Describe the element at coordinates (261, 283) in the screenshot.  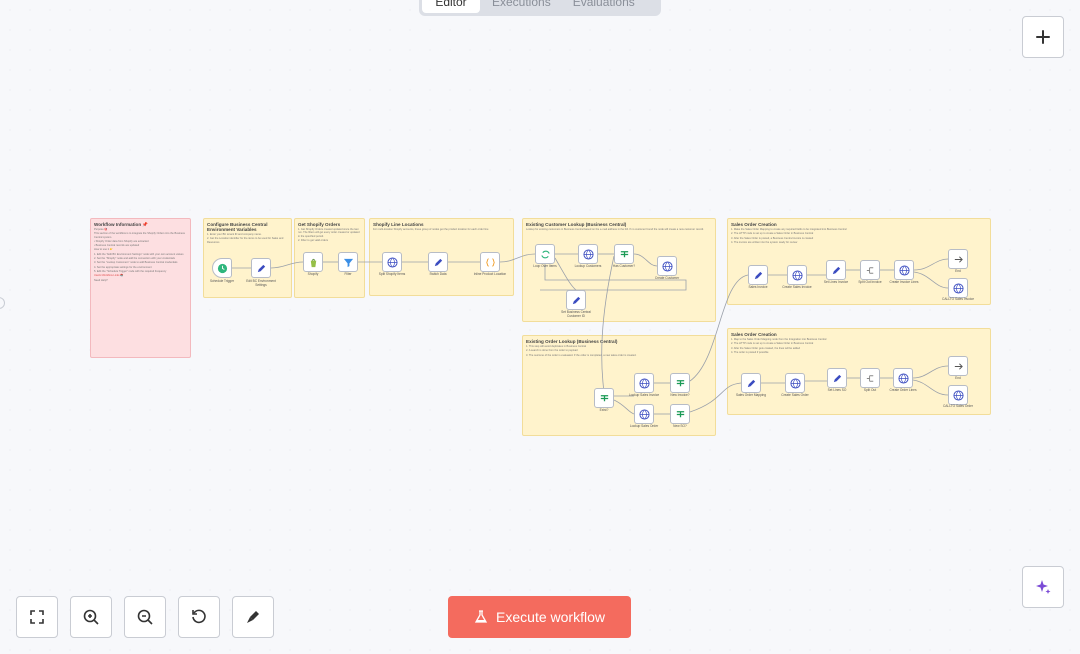
I see `node-label: Edit BC Environment Settings` at that location.